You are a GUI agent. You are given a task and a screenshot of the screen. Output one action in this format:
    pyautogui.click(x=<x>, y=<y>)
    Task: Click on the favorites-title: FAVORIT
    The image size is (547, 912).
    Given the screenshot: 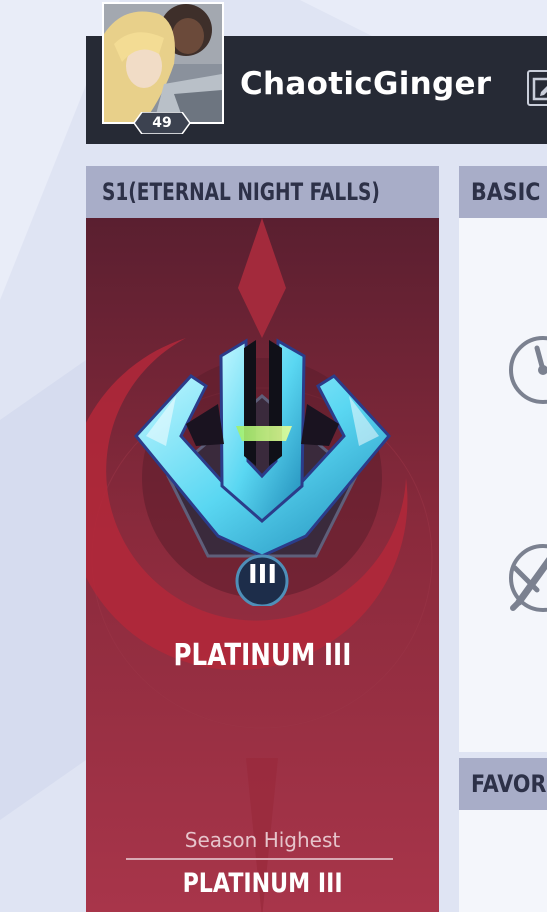 What is the action you would take?
    pyautogui.click(x=503, y=784)
    